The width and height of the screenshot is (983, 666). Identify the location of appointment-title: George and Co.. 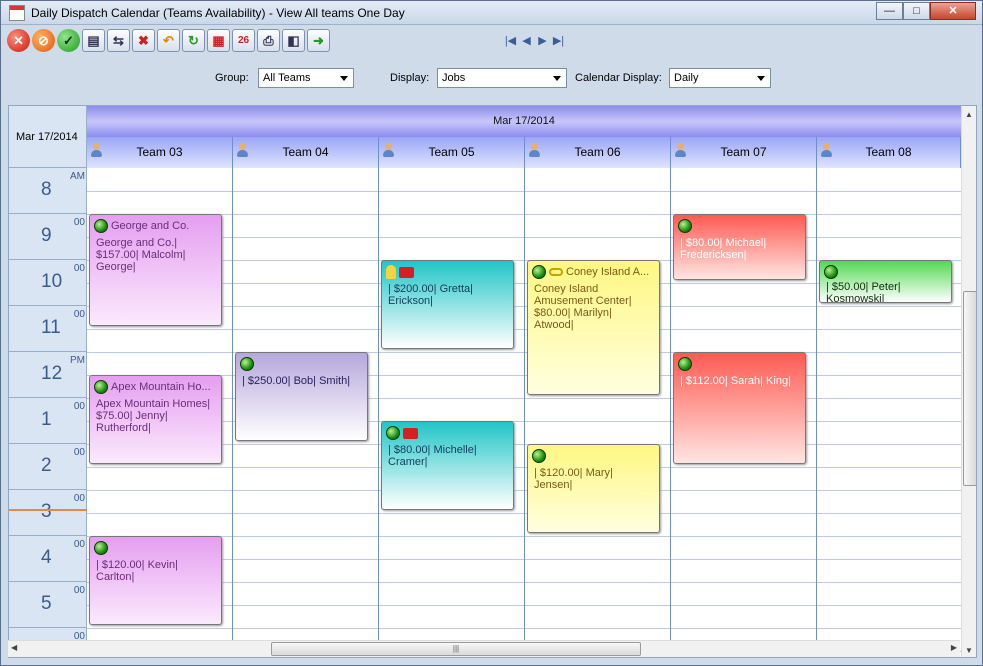
(150, 226).